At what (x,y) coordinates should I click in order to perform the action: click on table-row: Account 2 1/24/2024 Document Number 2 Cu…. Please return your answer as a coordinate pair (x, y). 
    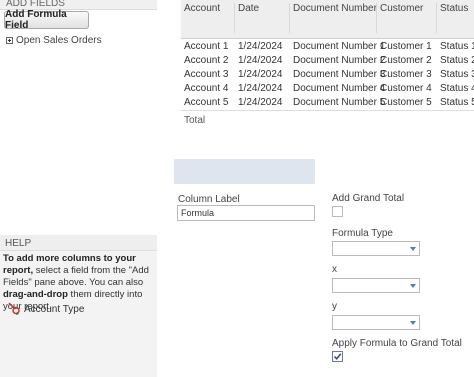
    Looking at the image, I should click on (327, 61).